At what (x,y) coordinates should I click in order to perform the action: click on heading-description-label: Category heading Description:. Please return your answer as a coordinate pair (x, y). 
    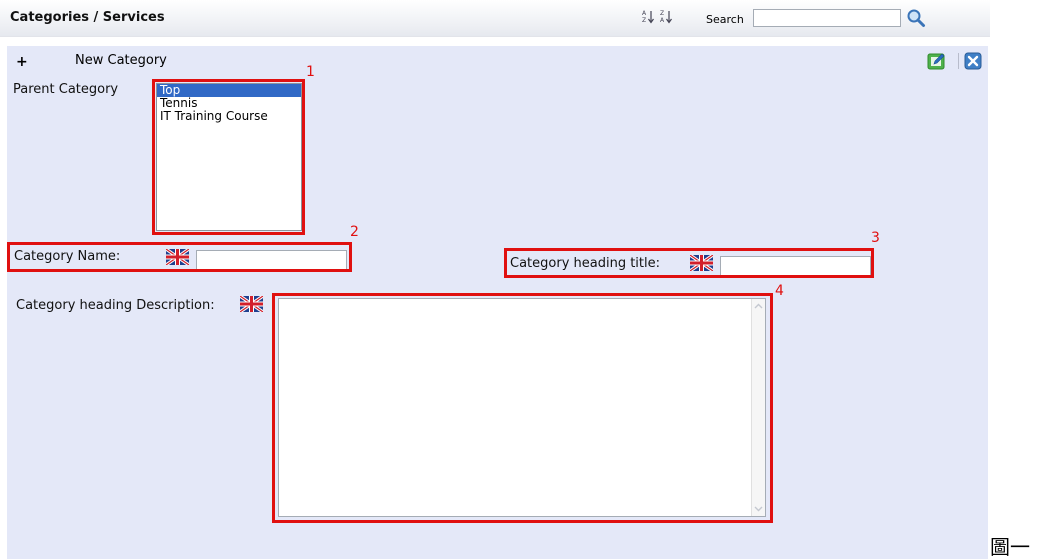
    Looking at the image, I should click on (115, 305).